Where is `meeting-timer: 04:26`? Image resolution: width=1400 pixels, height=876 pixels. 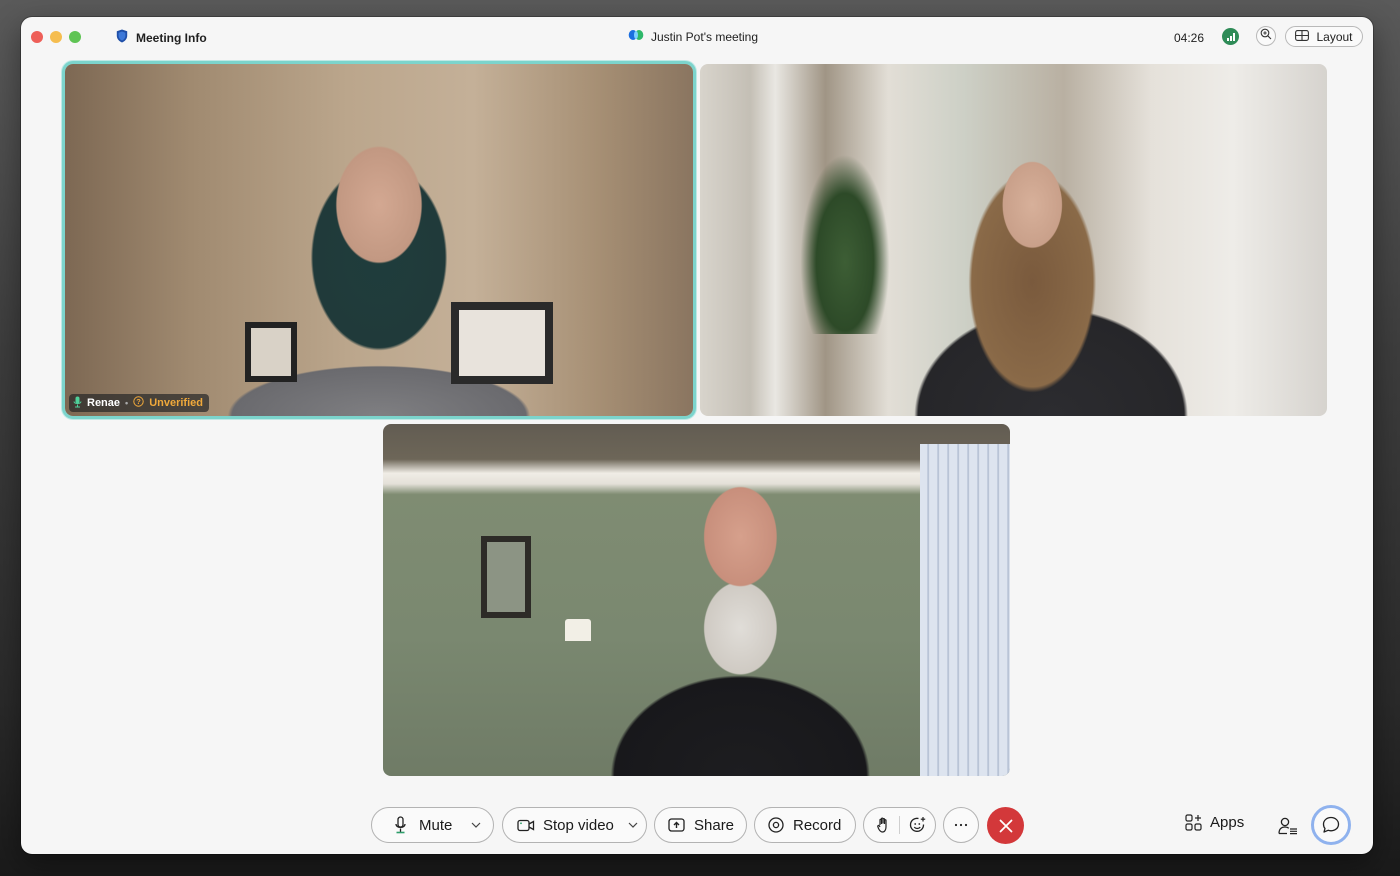
meeting-timer: 04:26 is located at coordinates (1189, 38).